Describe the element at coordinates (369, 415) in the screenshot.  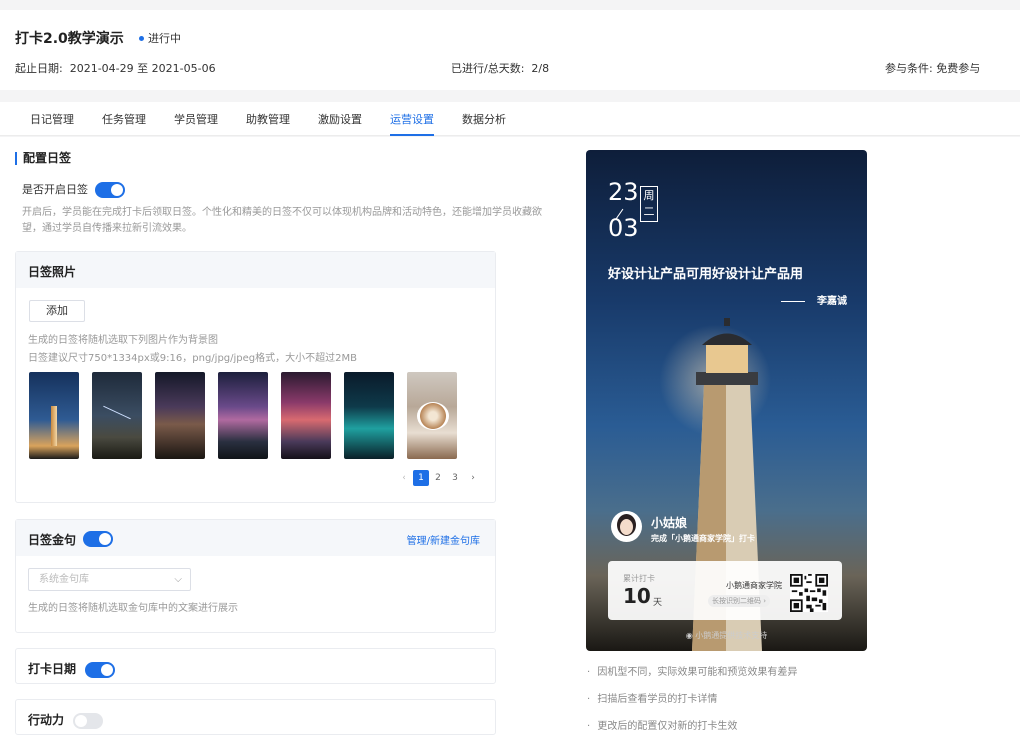
I see `thumbnail-teal-aurora` at that location.